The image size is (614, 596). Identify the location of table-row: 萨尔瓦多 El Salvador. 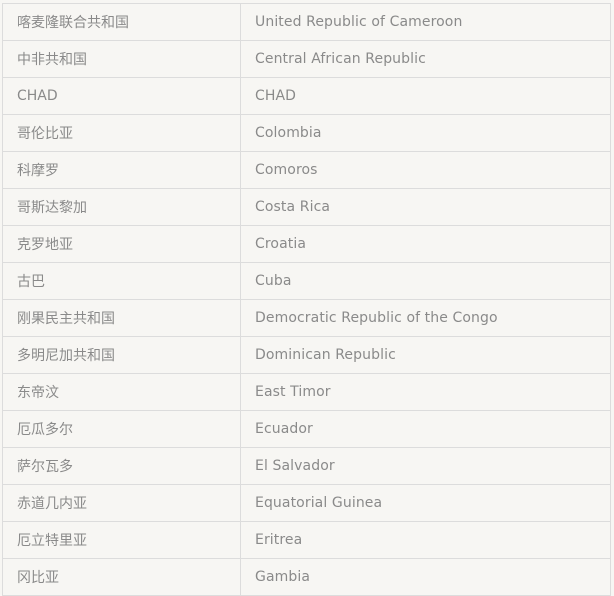
(306, 466).